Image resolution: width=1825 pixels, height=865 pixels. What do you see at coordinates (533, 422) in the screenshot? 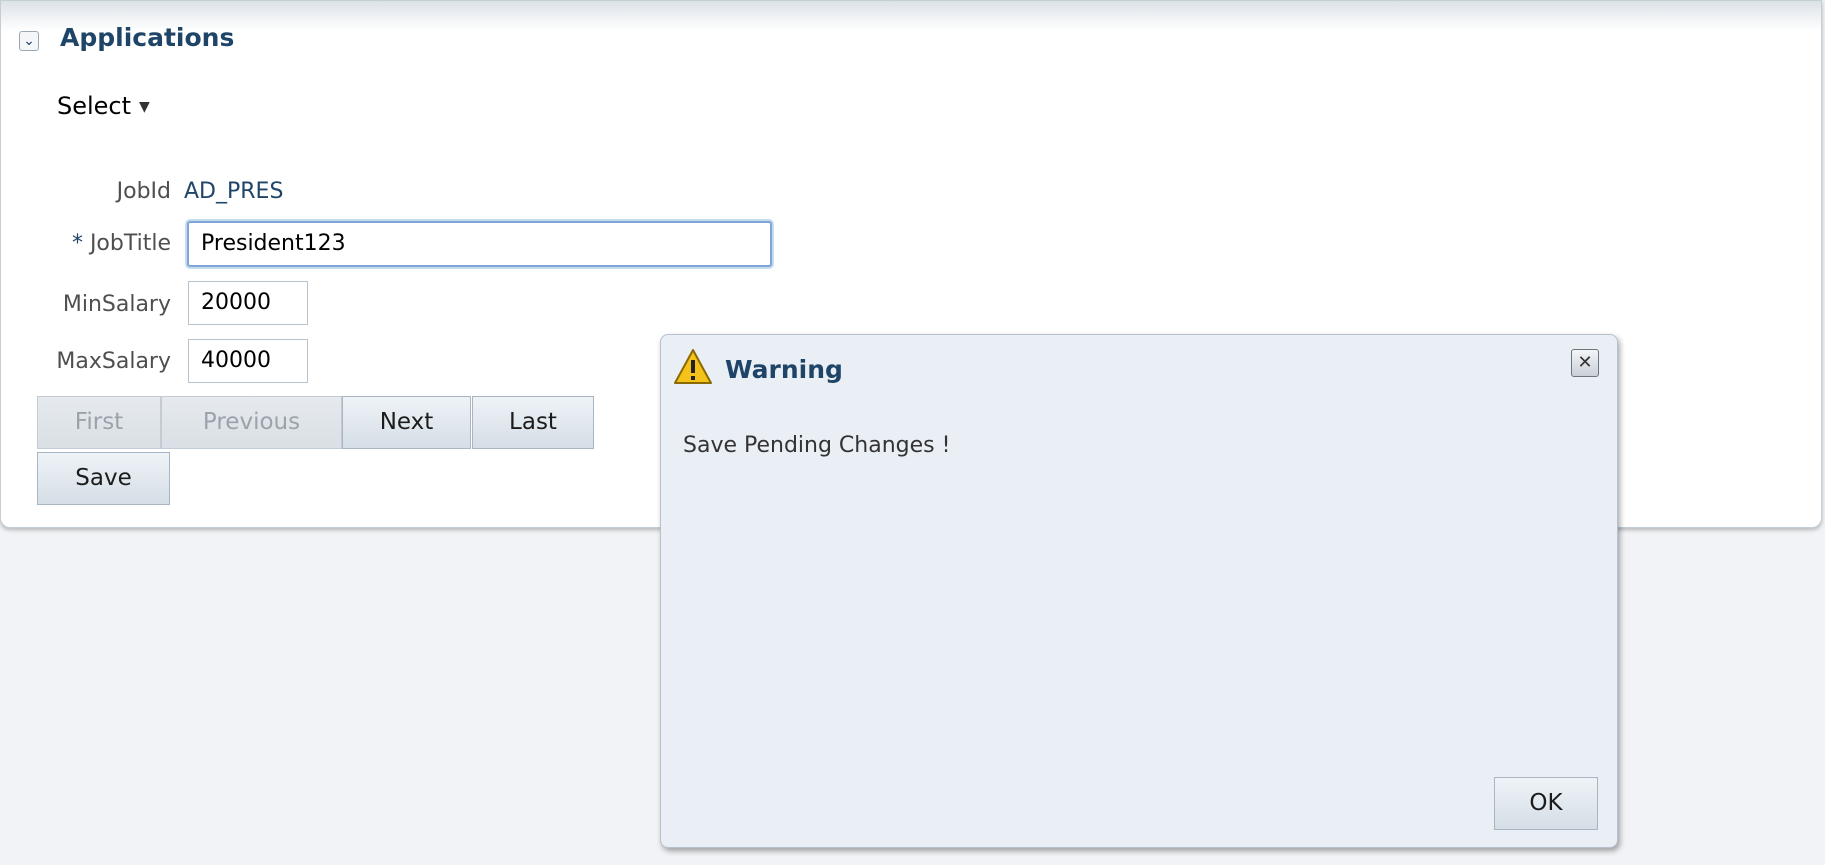
I see `last-button: Last` at bounding box center [533, 422].